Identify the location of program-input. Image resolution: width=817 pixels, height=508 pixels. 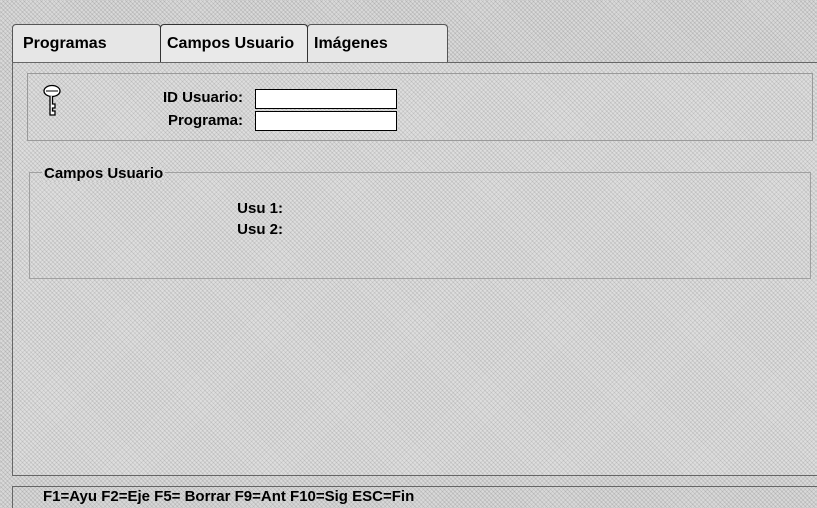
(326, 121).